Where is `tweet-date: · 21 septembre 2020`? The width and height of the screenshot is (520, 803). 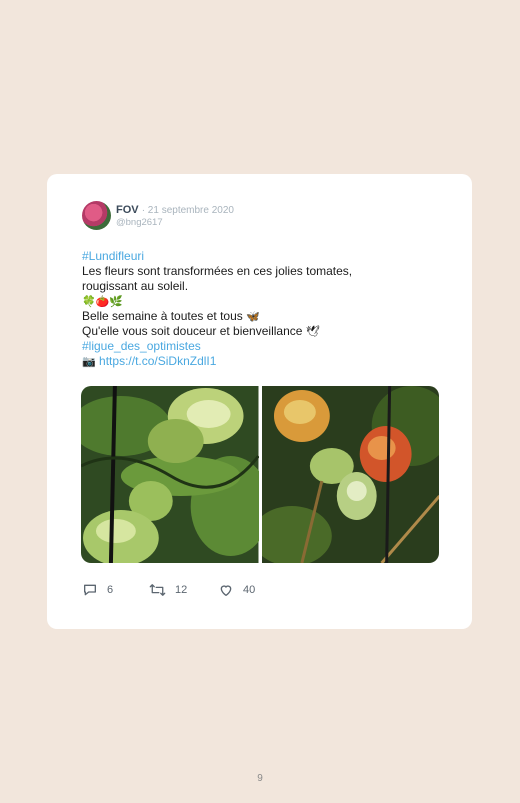
tweet-date: · 21 septembre 2020 is located at coordinates (187, 210).